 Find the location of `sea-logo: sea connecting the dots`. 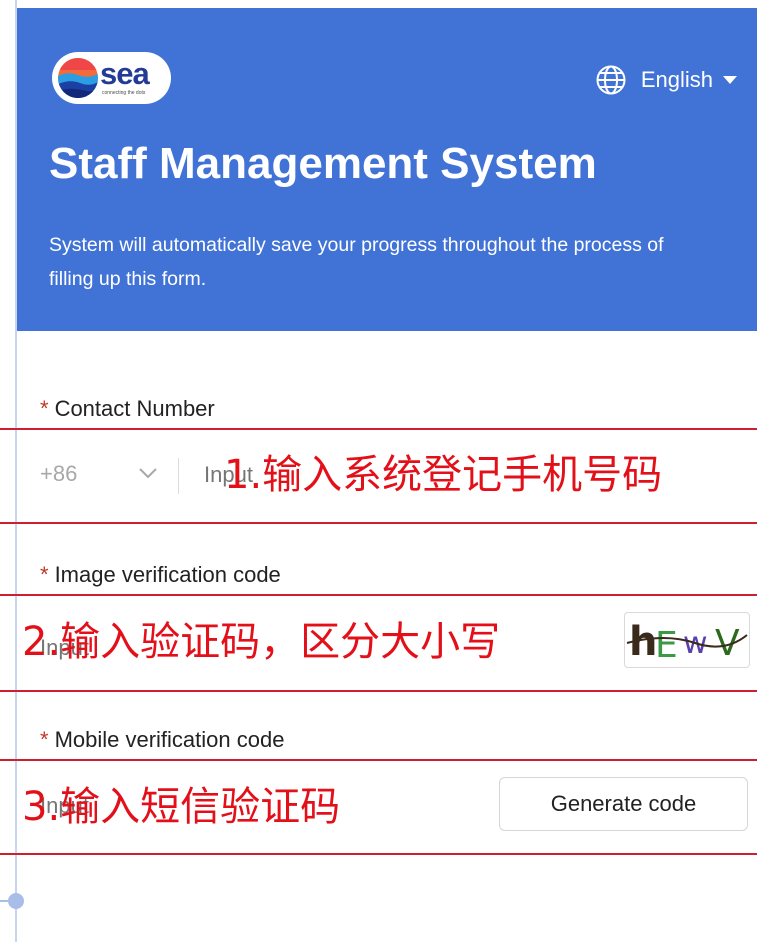

sea-logo: sea connecting the dots is located at coordinates (111, 78).